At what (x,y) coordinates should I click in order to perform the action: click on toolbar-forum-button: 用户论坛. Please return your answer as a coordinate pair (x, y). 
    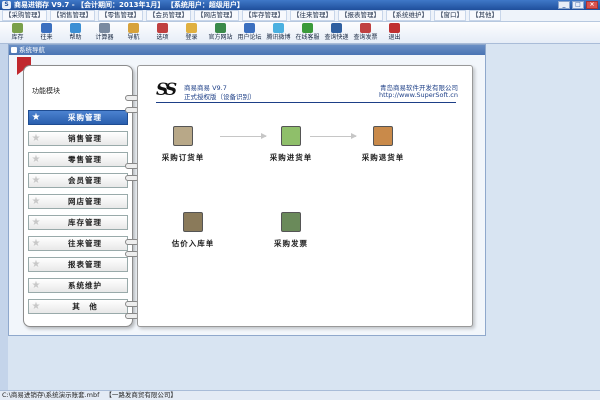
    Looking at the image, I should click on (249, 33).